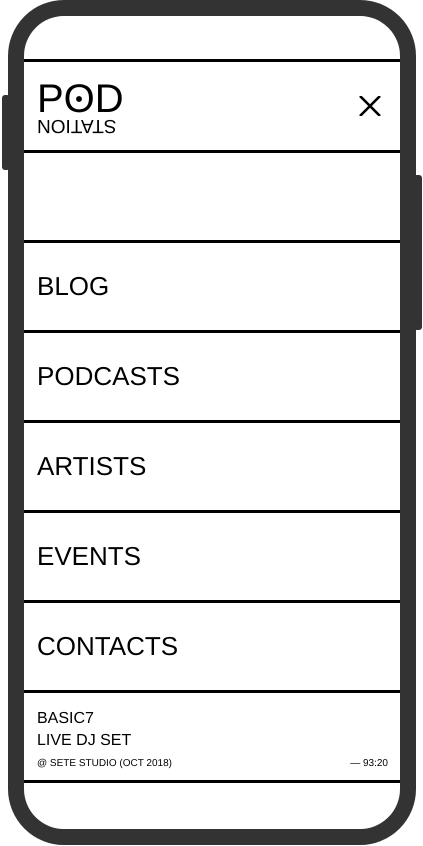 The height and width of the screenshot is (846, 423). Describe the element at coordinates (66, 719) in the screenshot. I see `track-title: BASIC7` at that location.